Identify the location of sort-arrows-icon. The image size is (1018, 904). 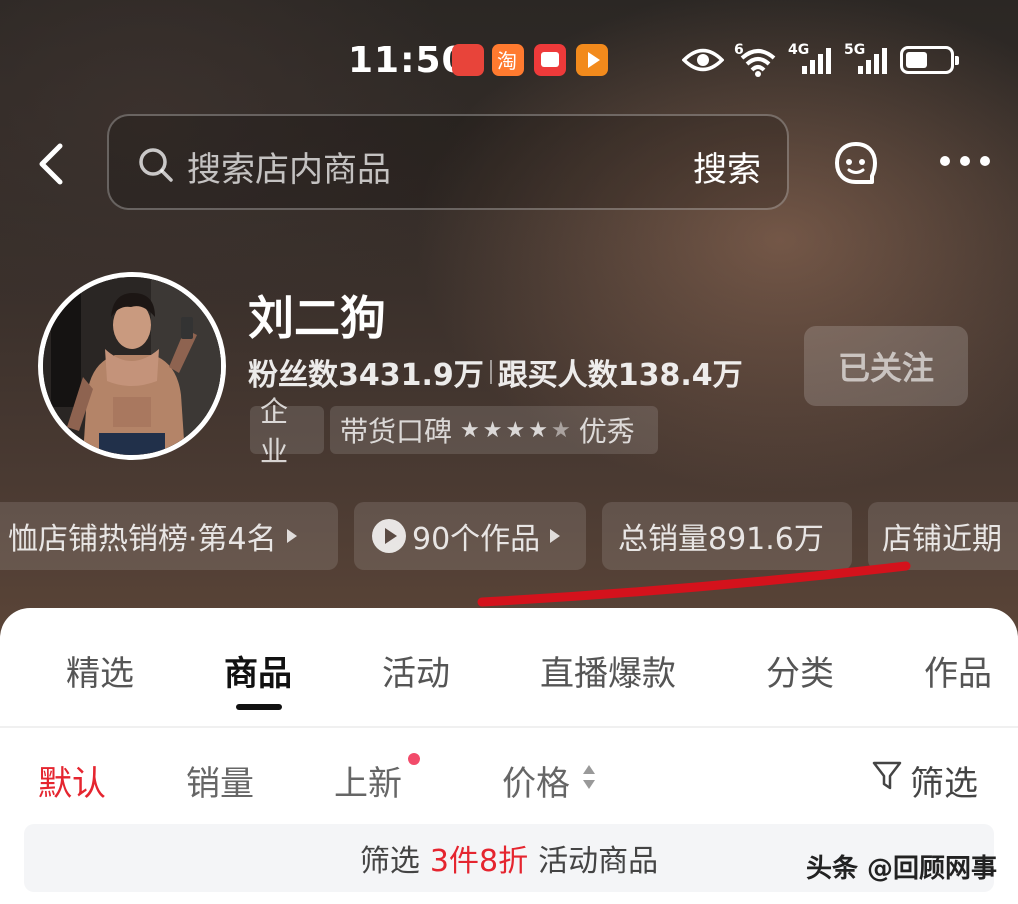
(589, 777).